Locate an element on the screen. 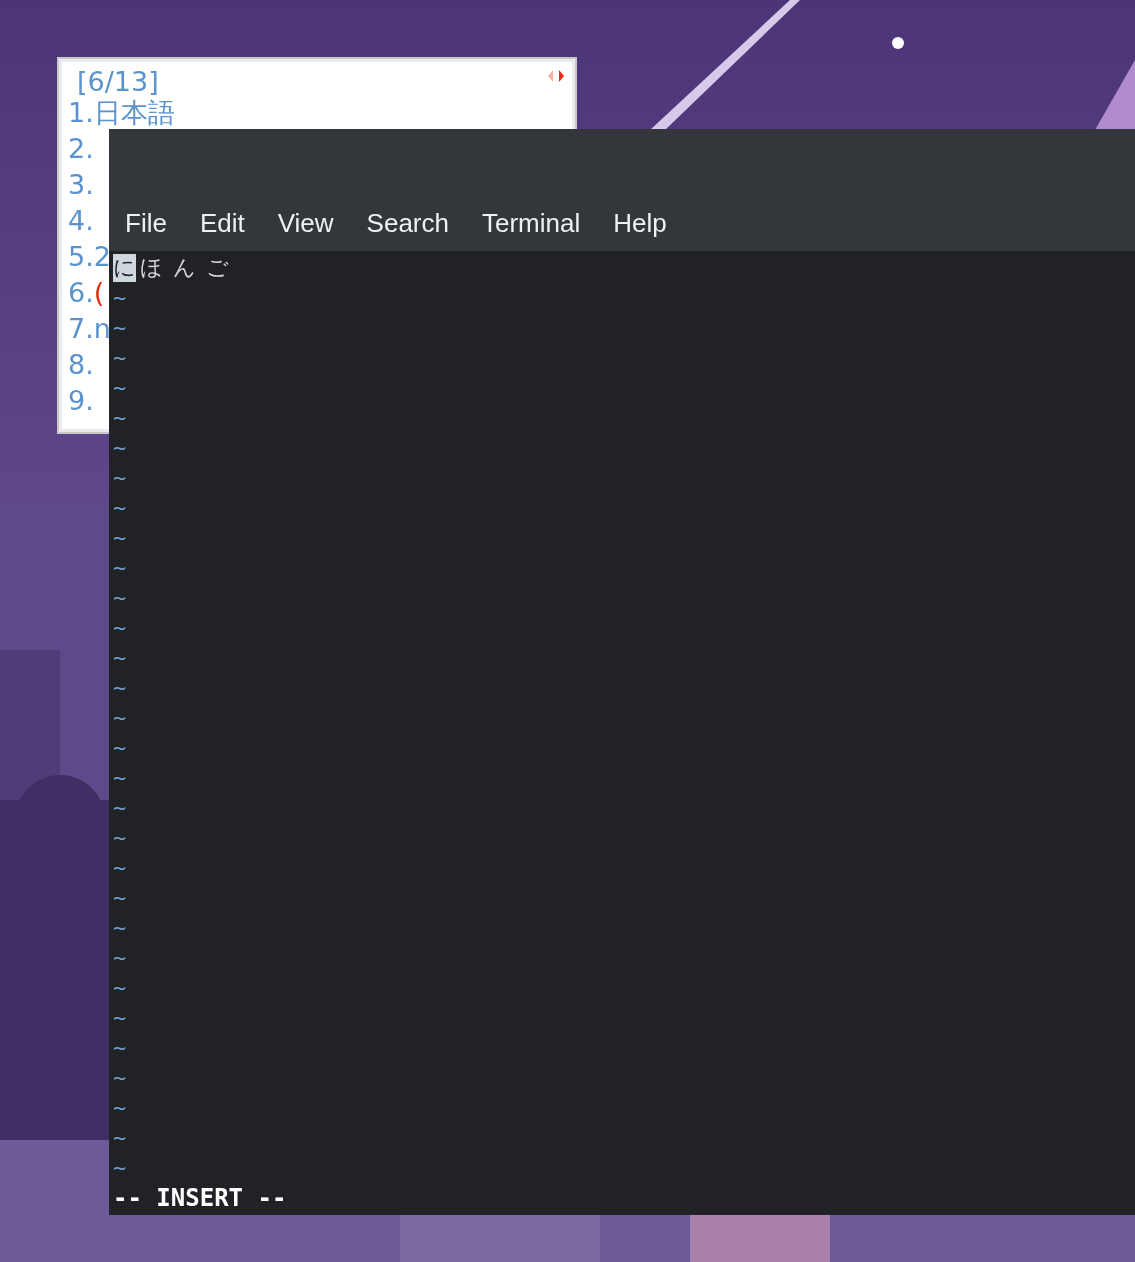  menu-item: Search is located at coordinates (407, 223).